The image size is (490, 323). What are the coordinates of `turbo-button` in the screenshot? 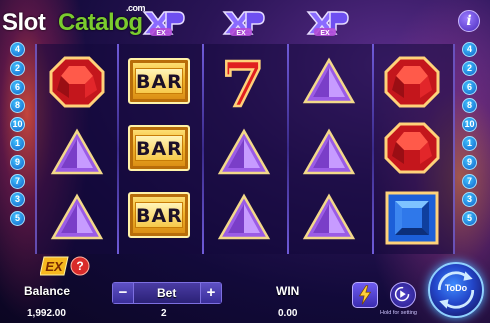 It's located at (365, 295).